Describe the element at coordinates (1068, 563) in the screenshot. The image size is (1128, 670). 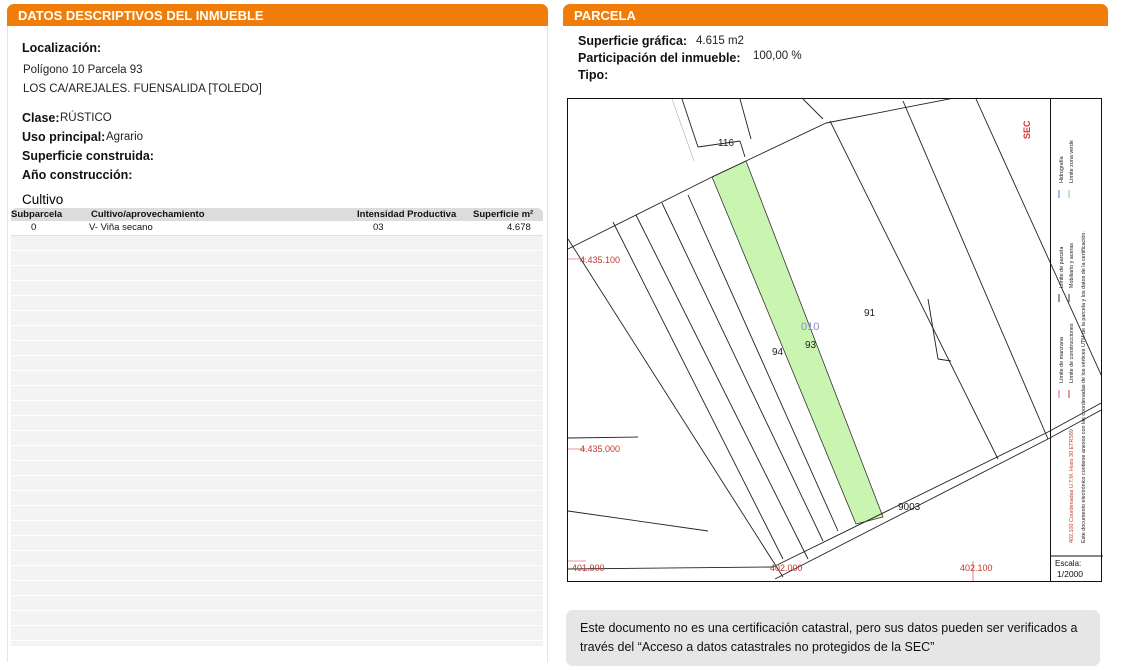
I see `scale-label: Escala:` at that location.